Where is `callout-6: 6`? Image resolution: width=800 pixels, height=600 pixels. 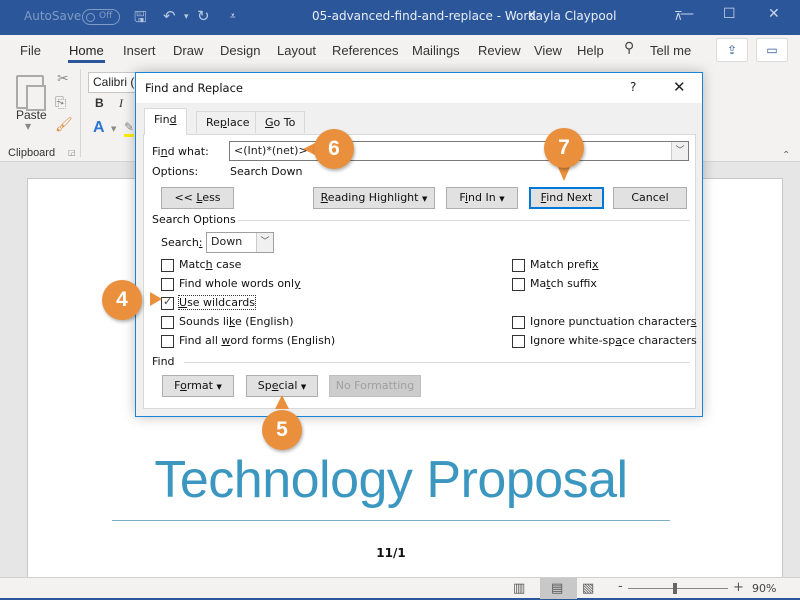
callout-6: 6 is located at coordinates (334, 149).